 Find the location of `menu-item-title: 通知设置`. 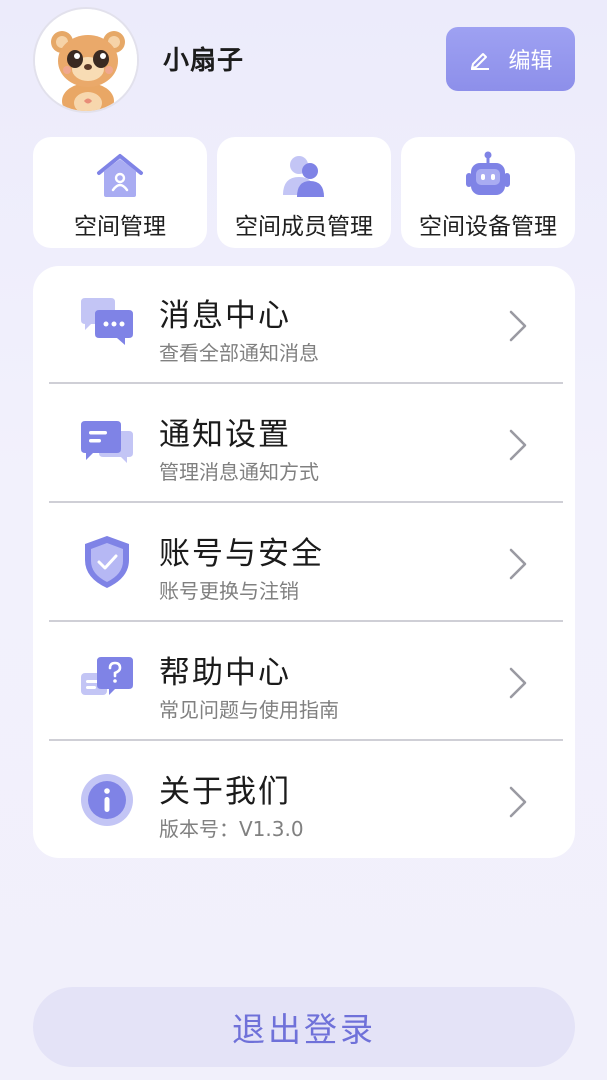

menu-item-title: 通知设置 is located at coordinates (225, 435).